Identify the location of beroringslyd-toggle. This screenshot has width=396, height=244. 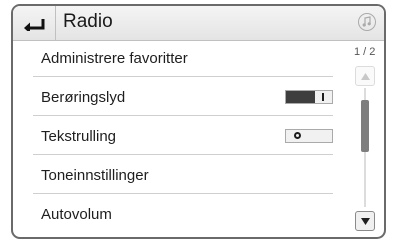
(309, 97).